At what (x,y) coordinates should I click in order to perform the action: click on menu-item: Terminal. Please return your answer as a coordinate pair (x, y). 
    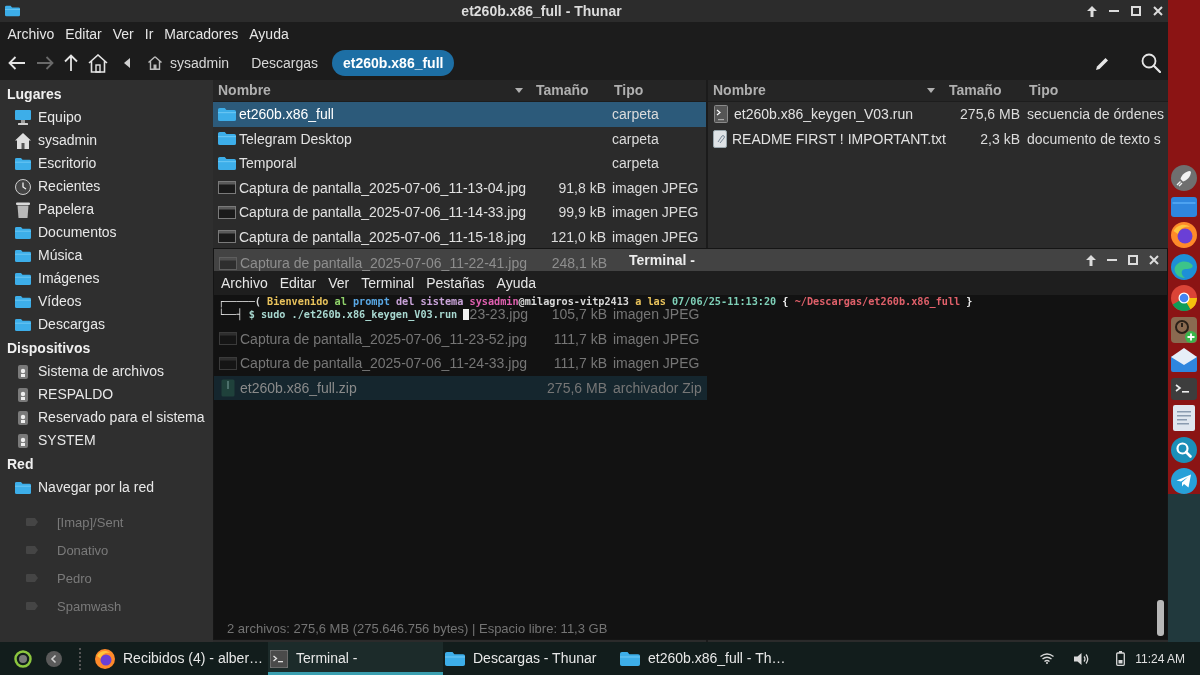
    Looking at the image, I should click on (388, 283).